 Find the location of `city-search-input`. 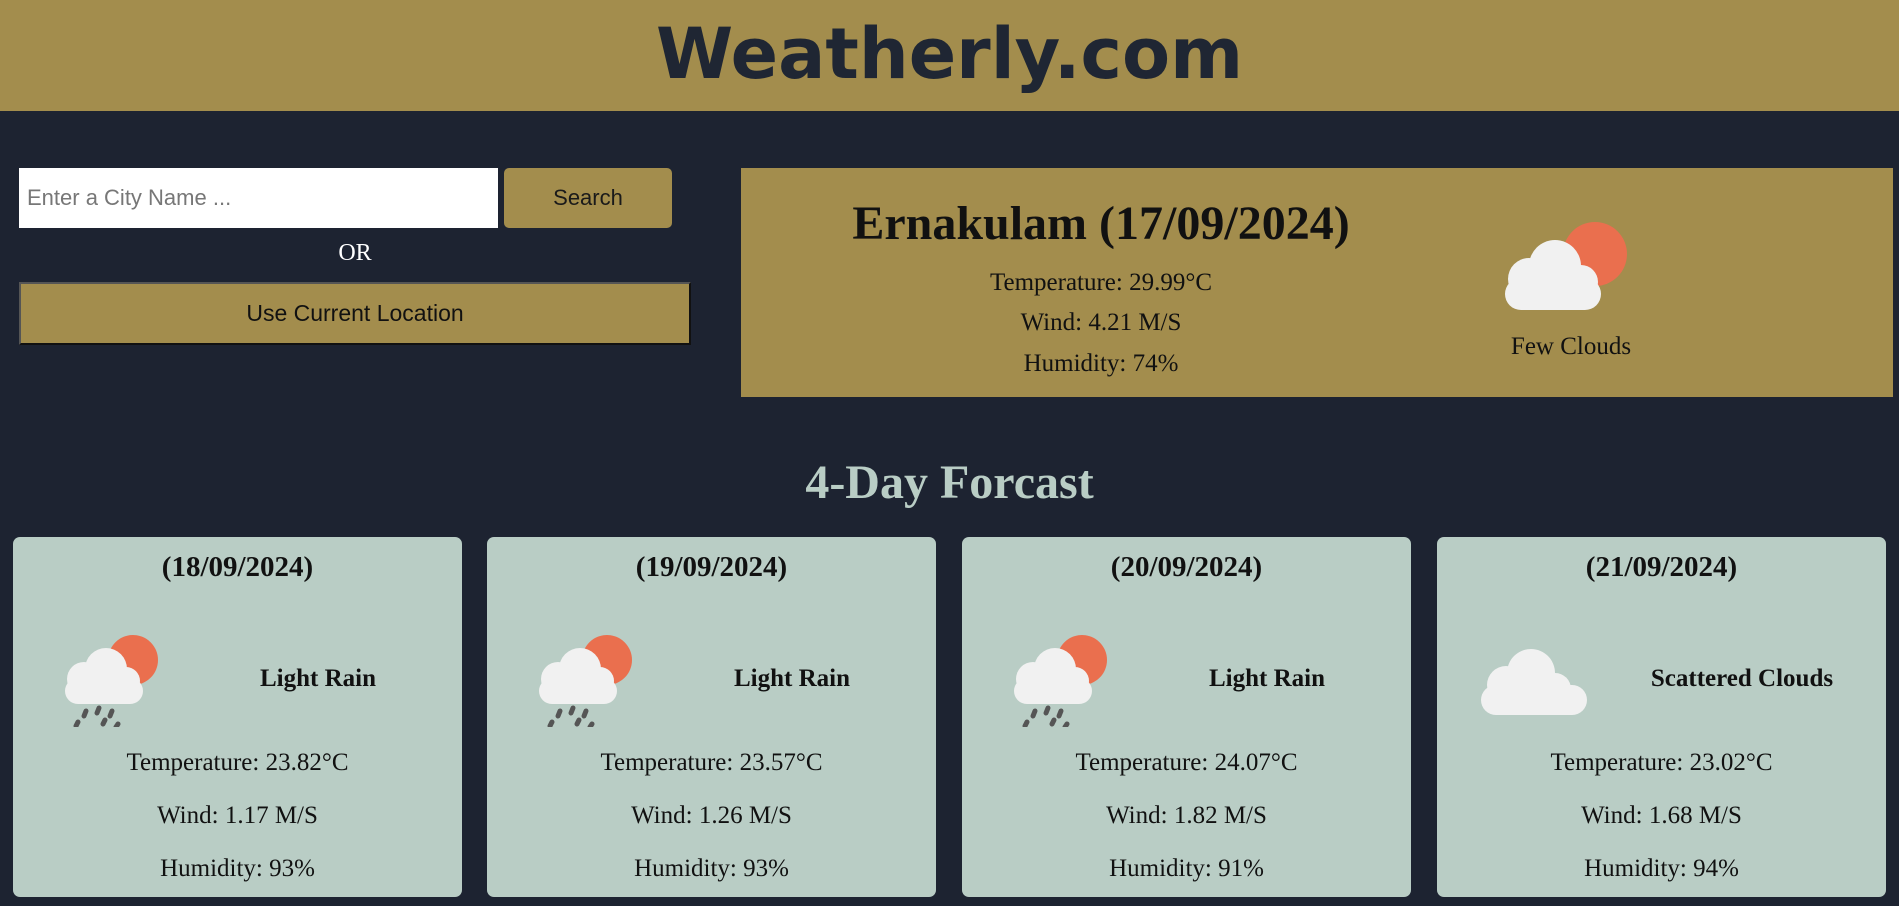

city-search-input is located at coordinates (258, 198).